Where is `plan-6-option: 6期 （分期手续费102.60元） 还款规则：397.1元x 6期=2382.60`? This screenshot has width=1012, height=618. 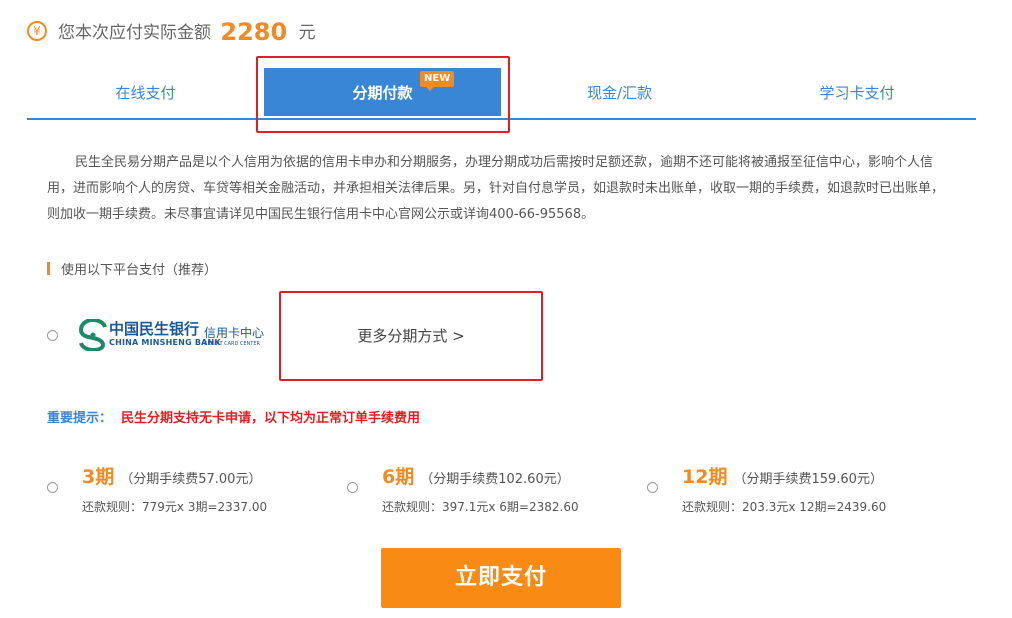
plan-6-option: 6期 （分期手续费102.60元） 还款规则：397.1元x 6期=2382.60 is located at coordinates (480, 488).